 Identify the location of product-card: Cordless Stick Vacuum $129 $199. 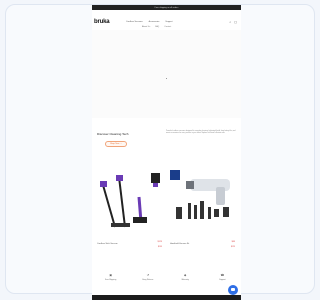
(130, 209).